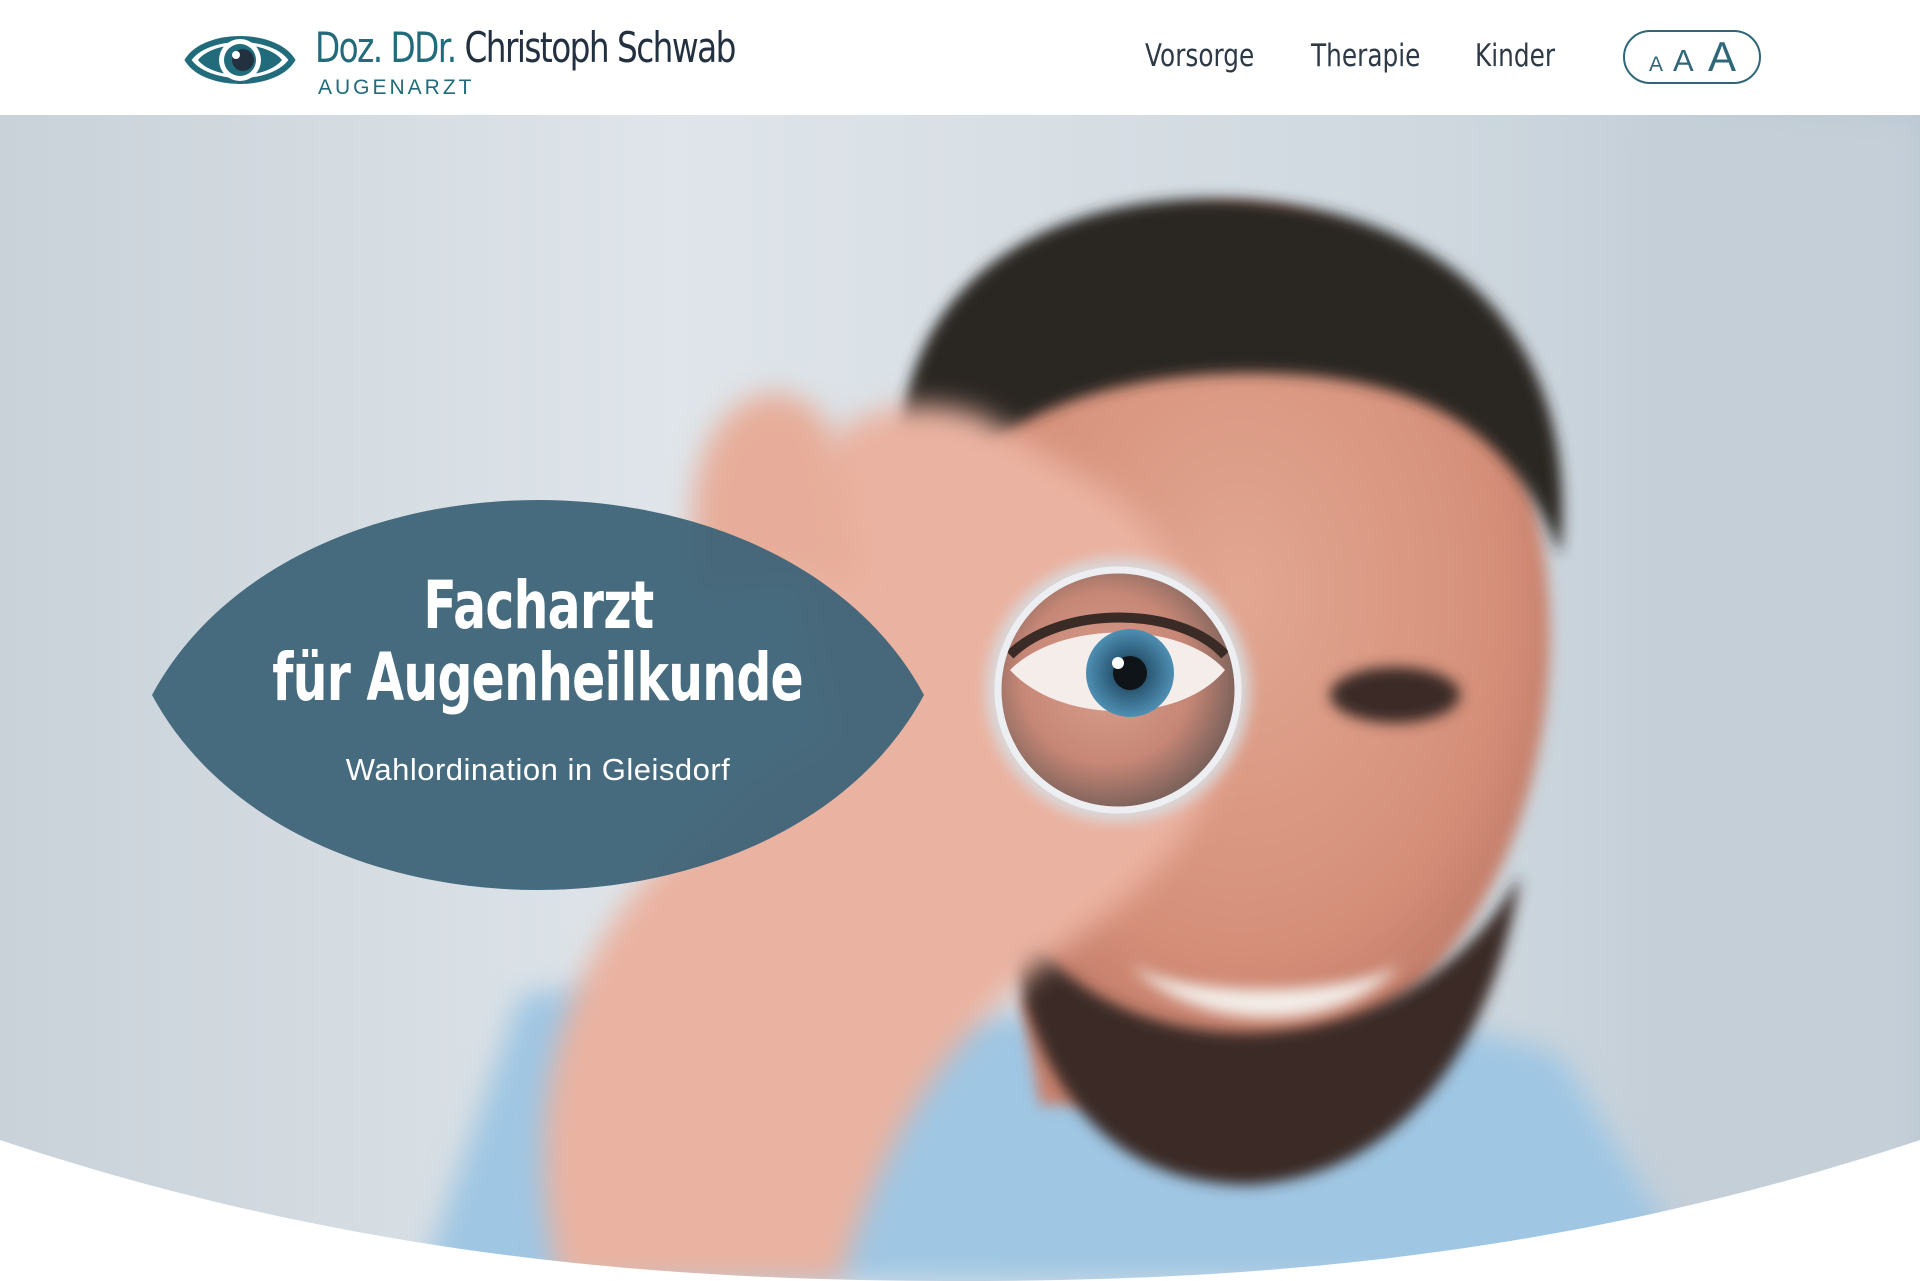 The image size is (1920, 1281). Describe the element at coordinates (1515, 56) in the screenshot. I see `nav-item-kinder: Kinder` at that location.